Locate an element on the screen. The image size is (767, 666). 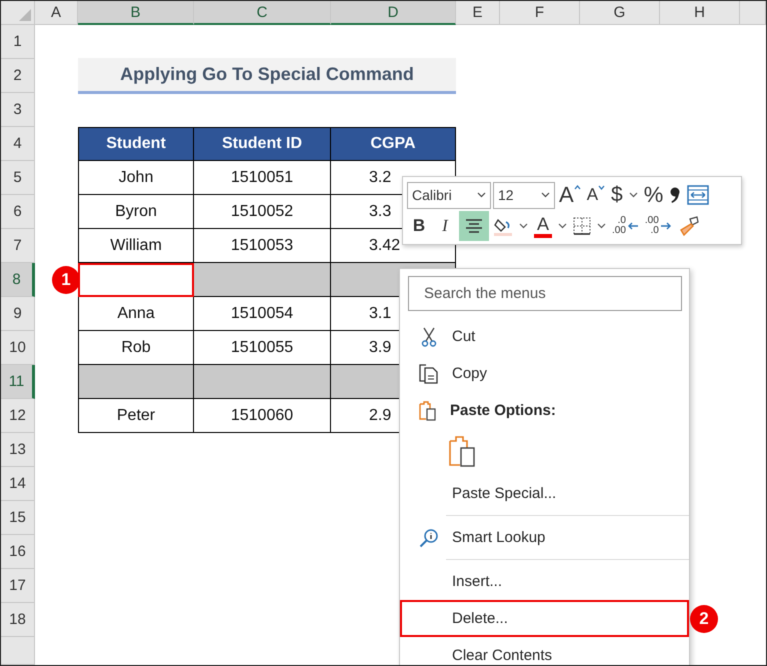
row-header: 1 is located at coordinates (18, 42).